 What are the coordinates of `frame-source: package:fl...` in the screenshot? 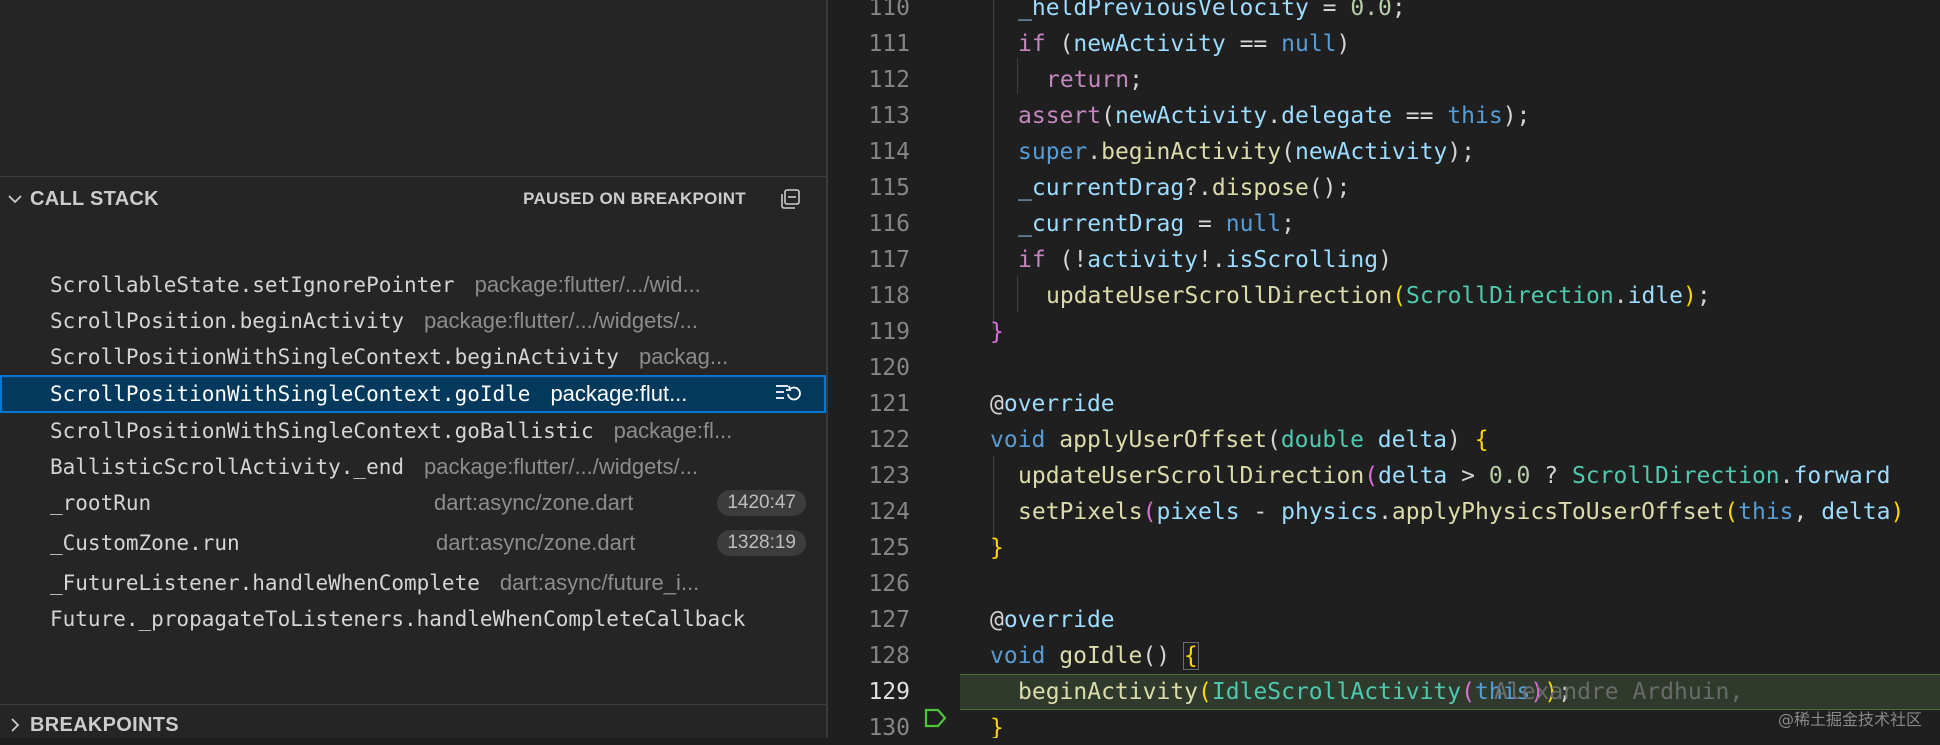 It's located at (673, 430).